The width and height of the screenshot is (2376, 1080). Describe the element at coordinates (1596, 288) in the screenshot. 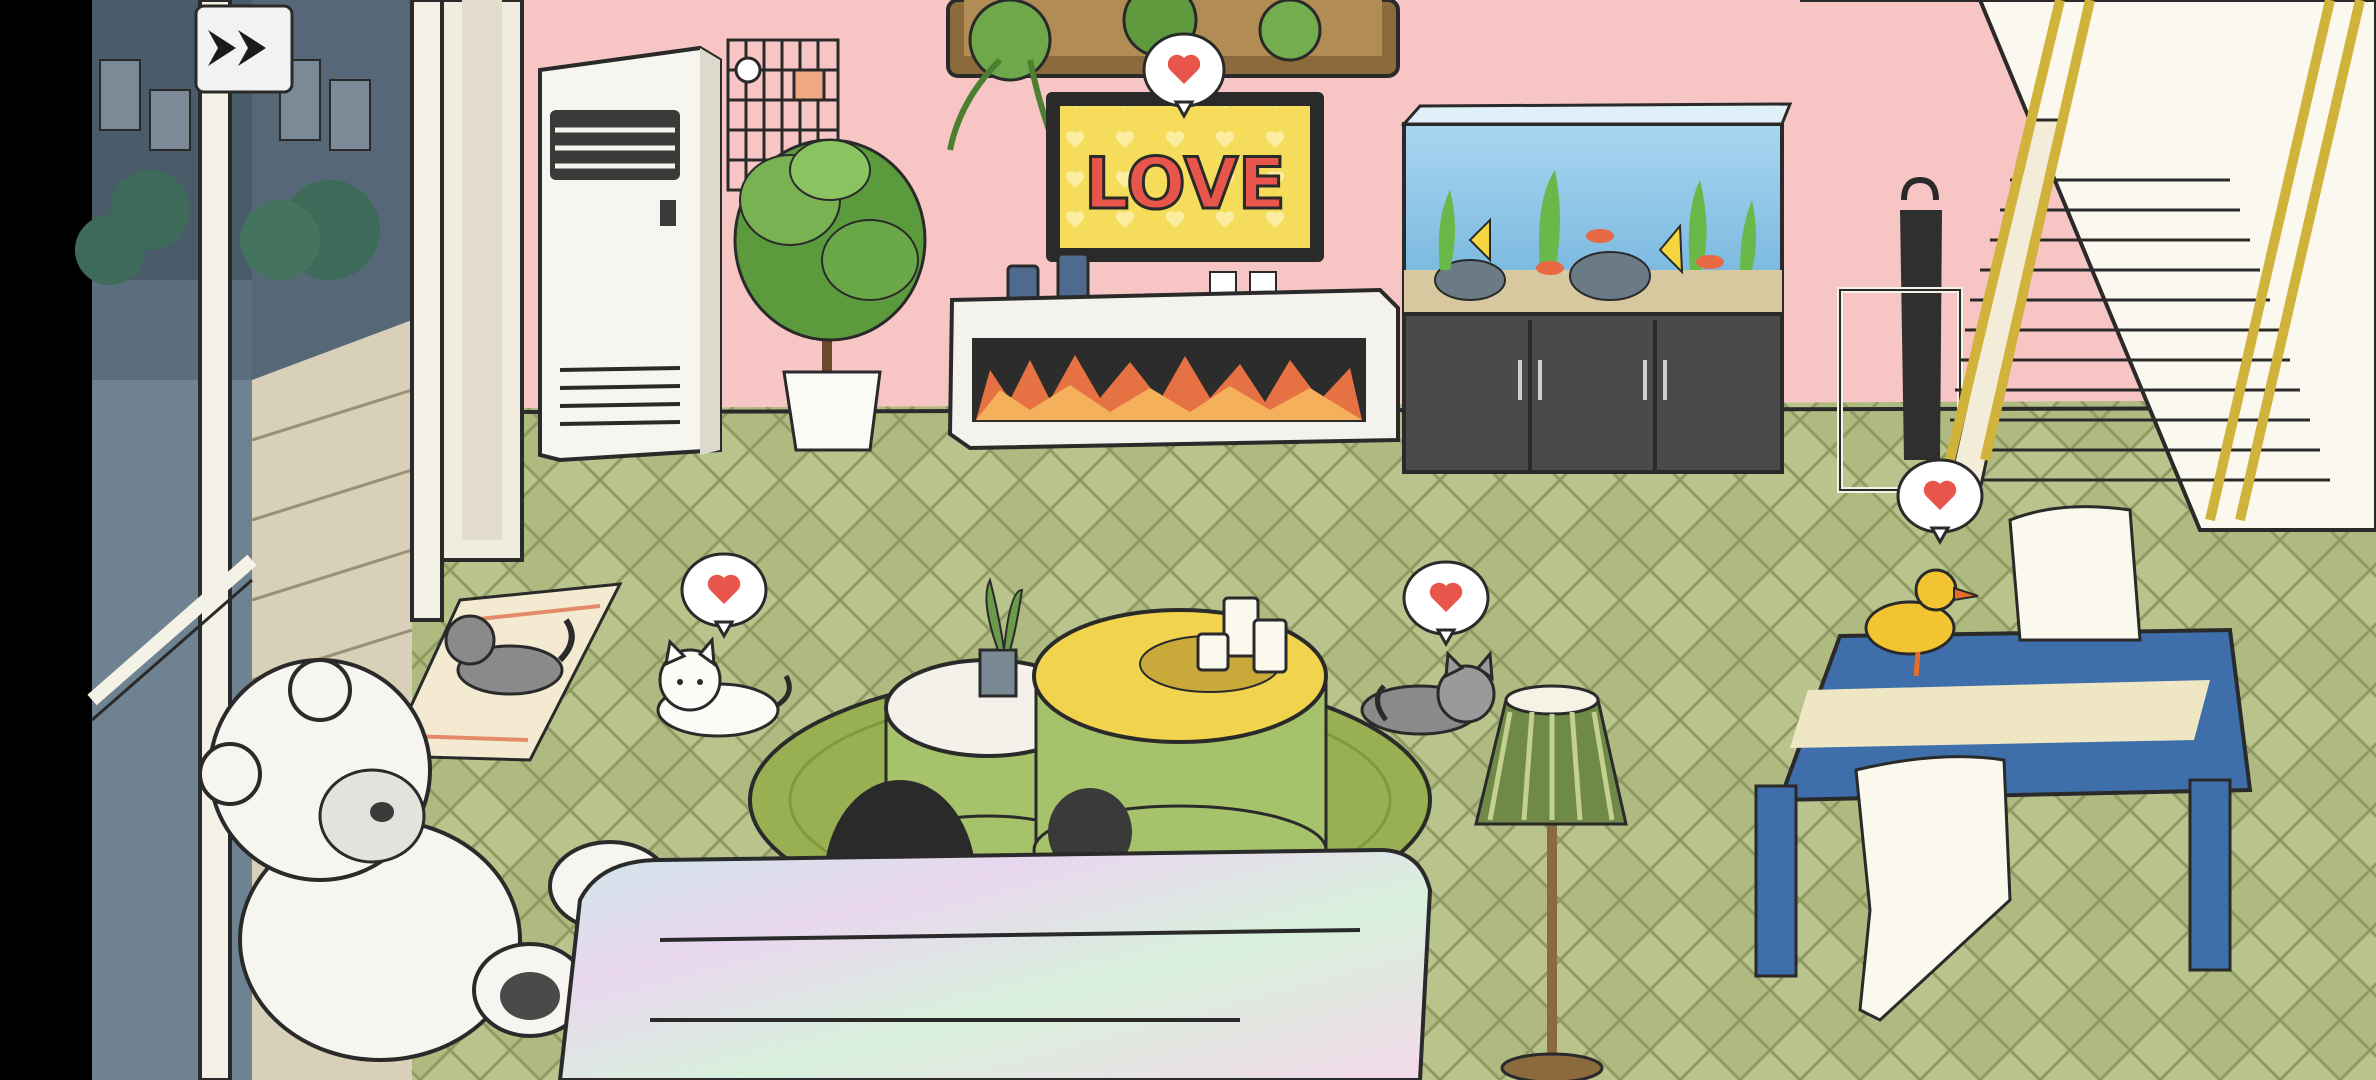

I see `fish-aquarium` at that location.